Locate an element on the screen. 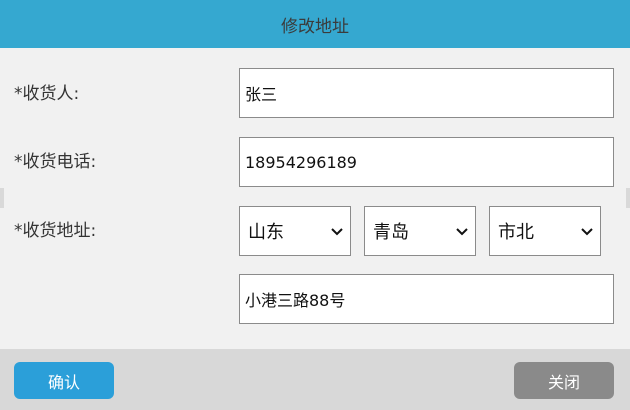  detail-address-input is located at coordinates (426, 299).